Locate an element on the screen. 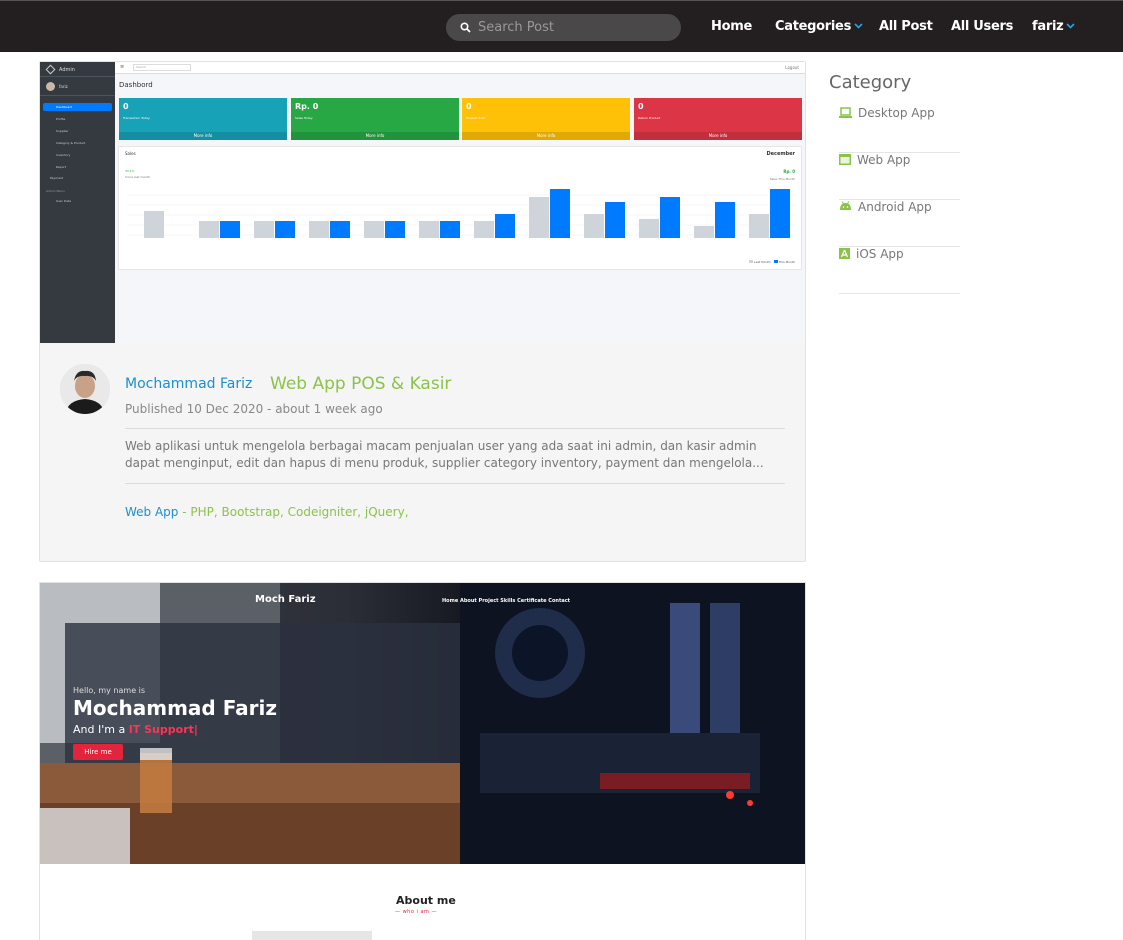 This screenshot has width=1123, height=940. thumbnail-topbar: ≡ Search Logout is located at coordinates (460, 68).